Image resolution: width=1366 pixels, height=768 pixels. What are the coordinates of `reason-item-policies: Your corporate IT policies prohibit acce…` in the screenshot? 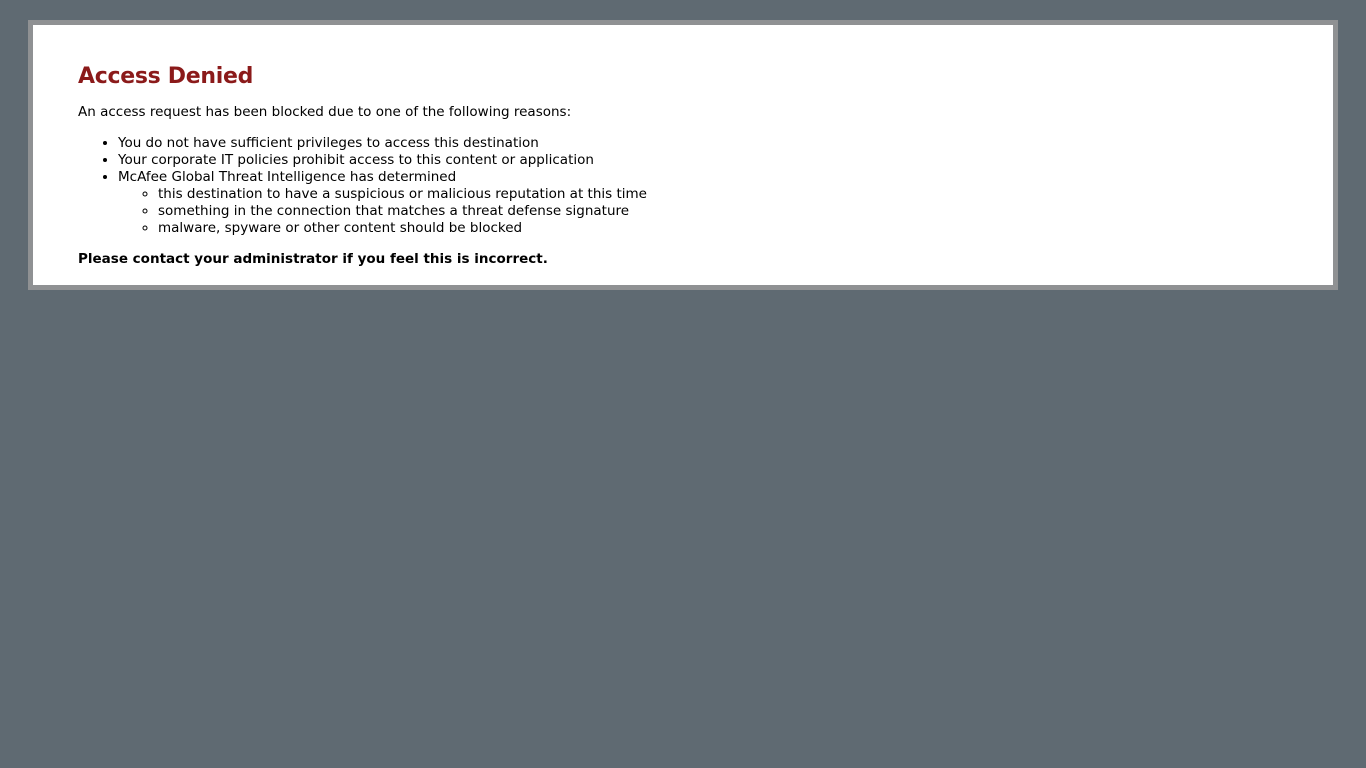 It's located at (715, 160).